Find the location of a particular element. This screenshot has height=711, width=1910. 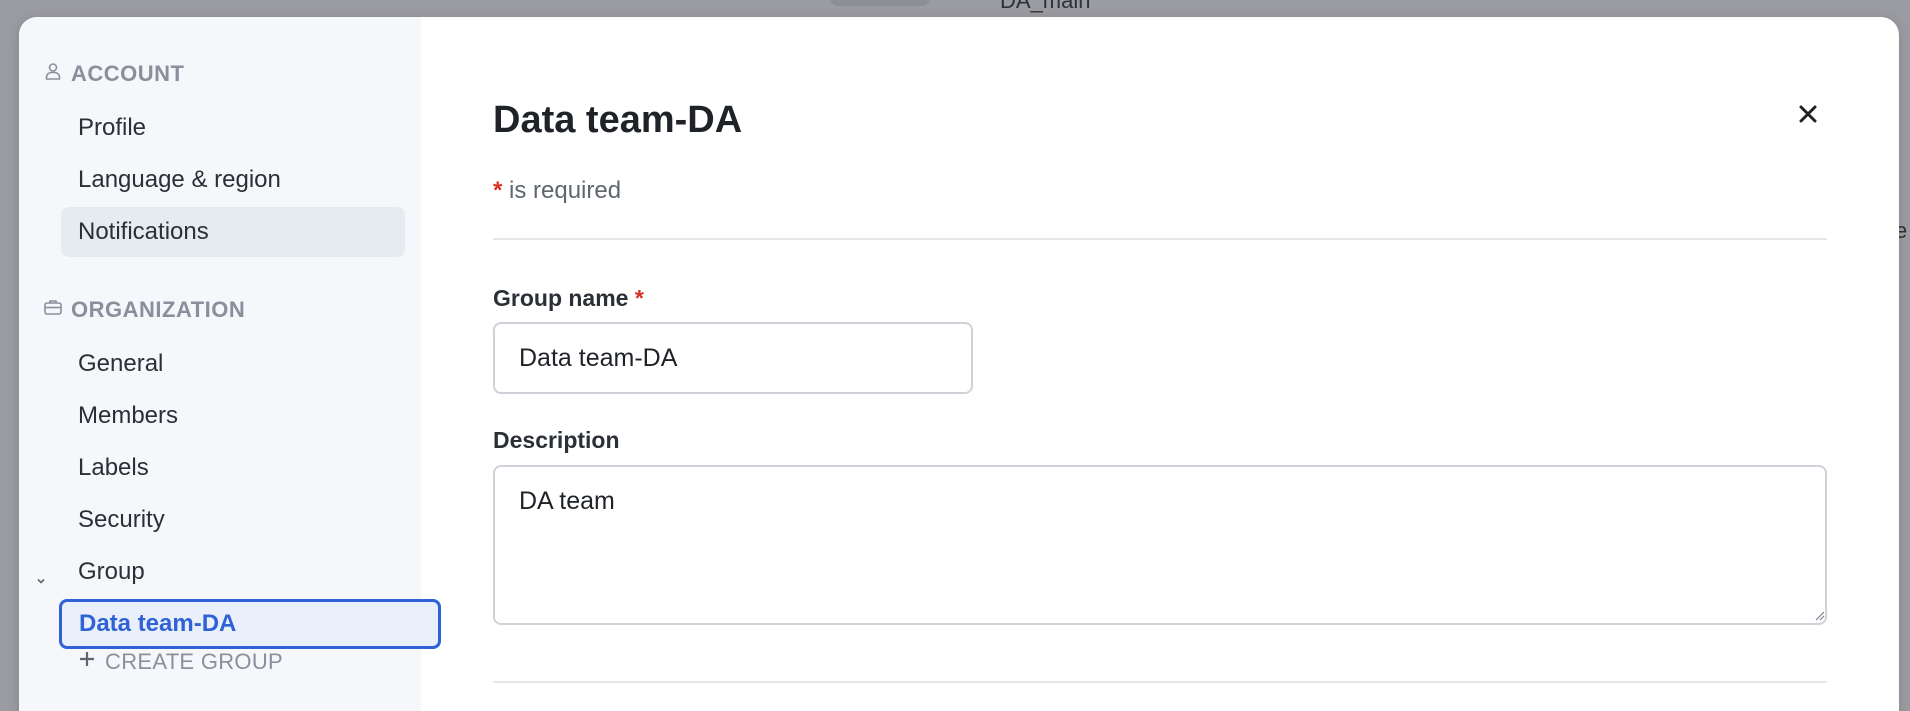

background-top-text: DA_main is located at coordinates (1045, 6).